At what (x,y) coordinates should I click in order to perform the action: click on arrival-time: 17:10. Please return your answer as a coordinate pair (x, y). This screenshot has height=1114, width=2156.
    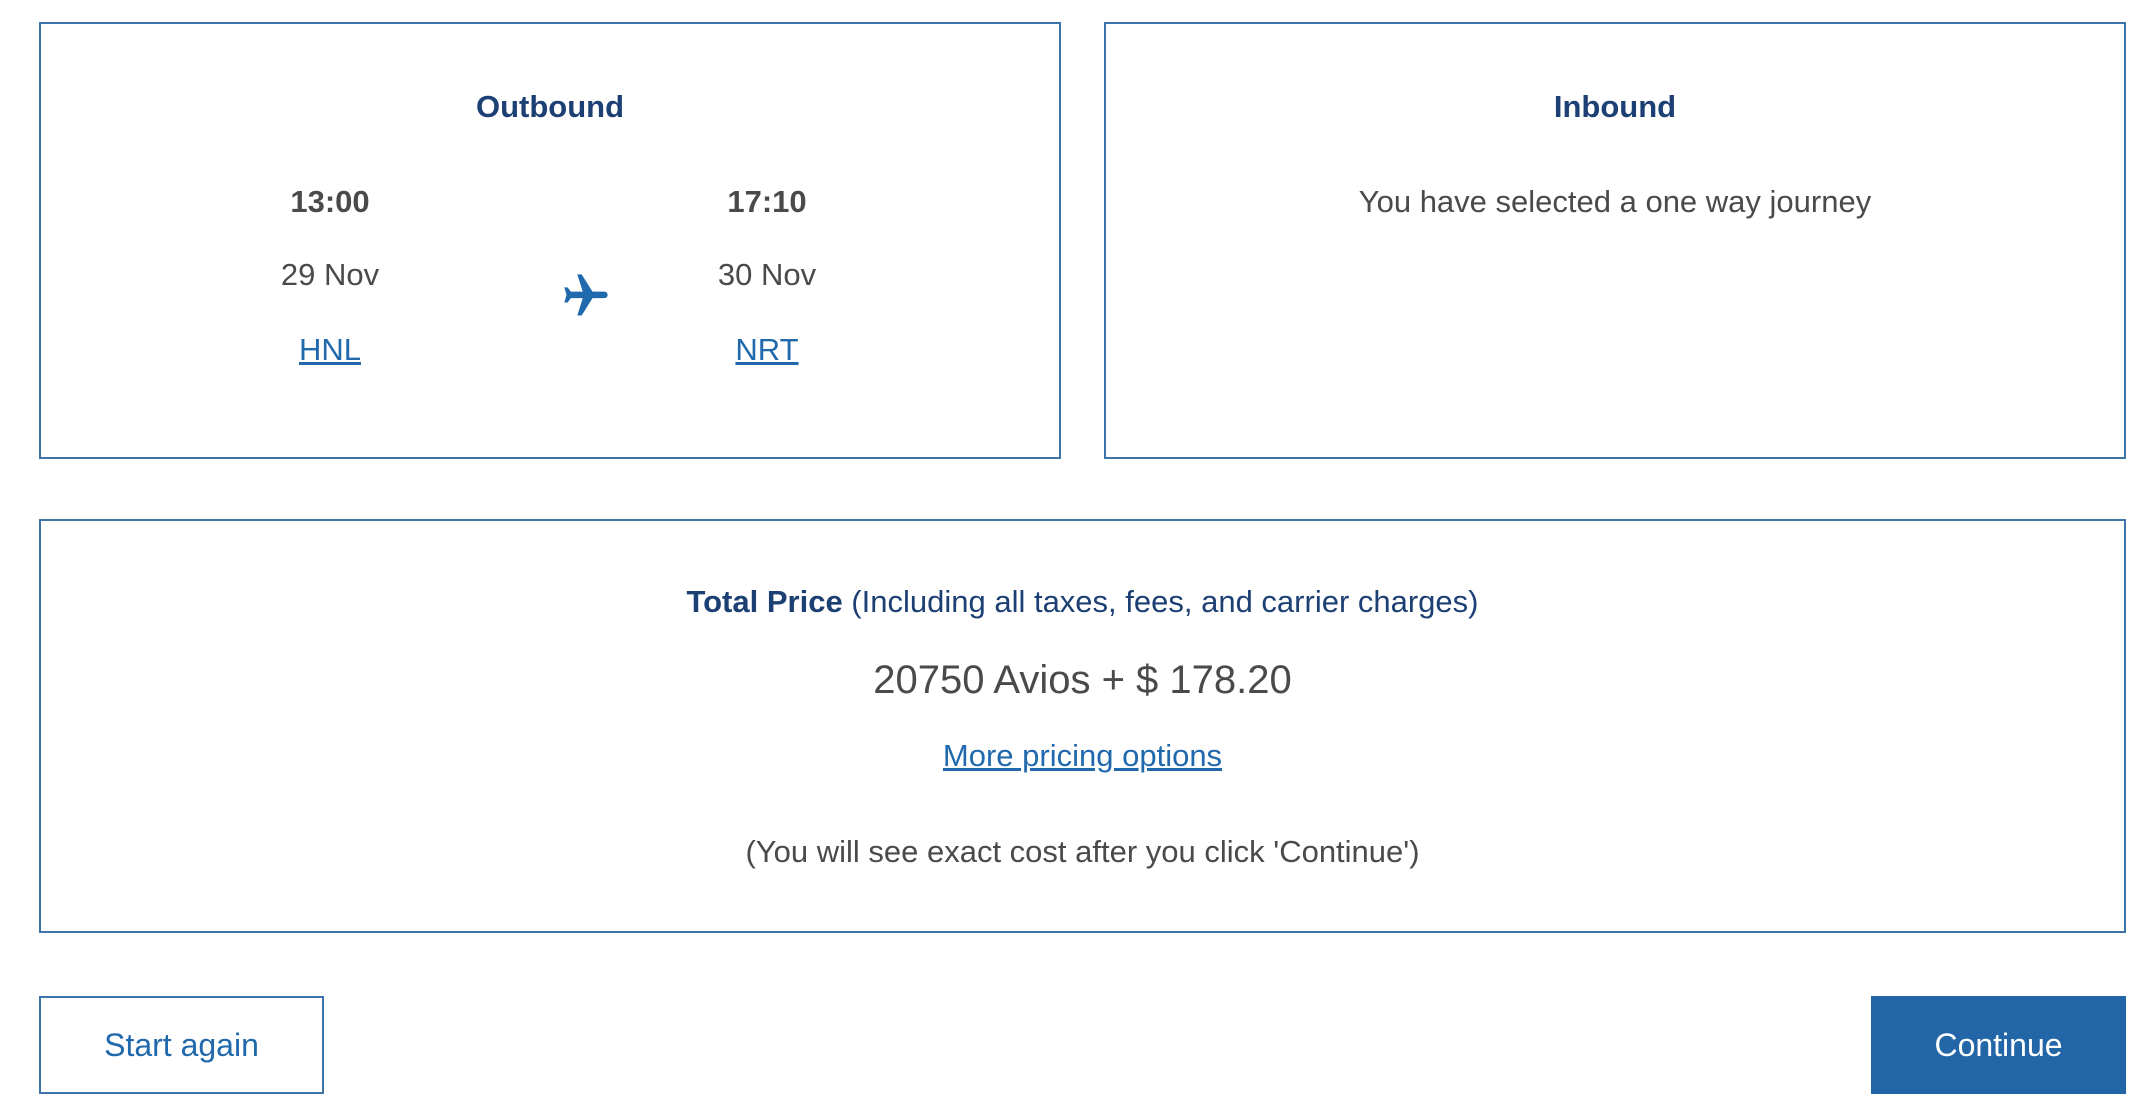
    Looking at the image, I should click on (767, 201).